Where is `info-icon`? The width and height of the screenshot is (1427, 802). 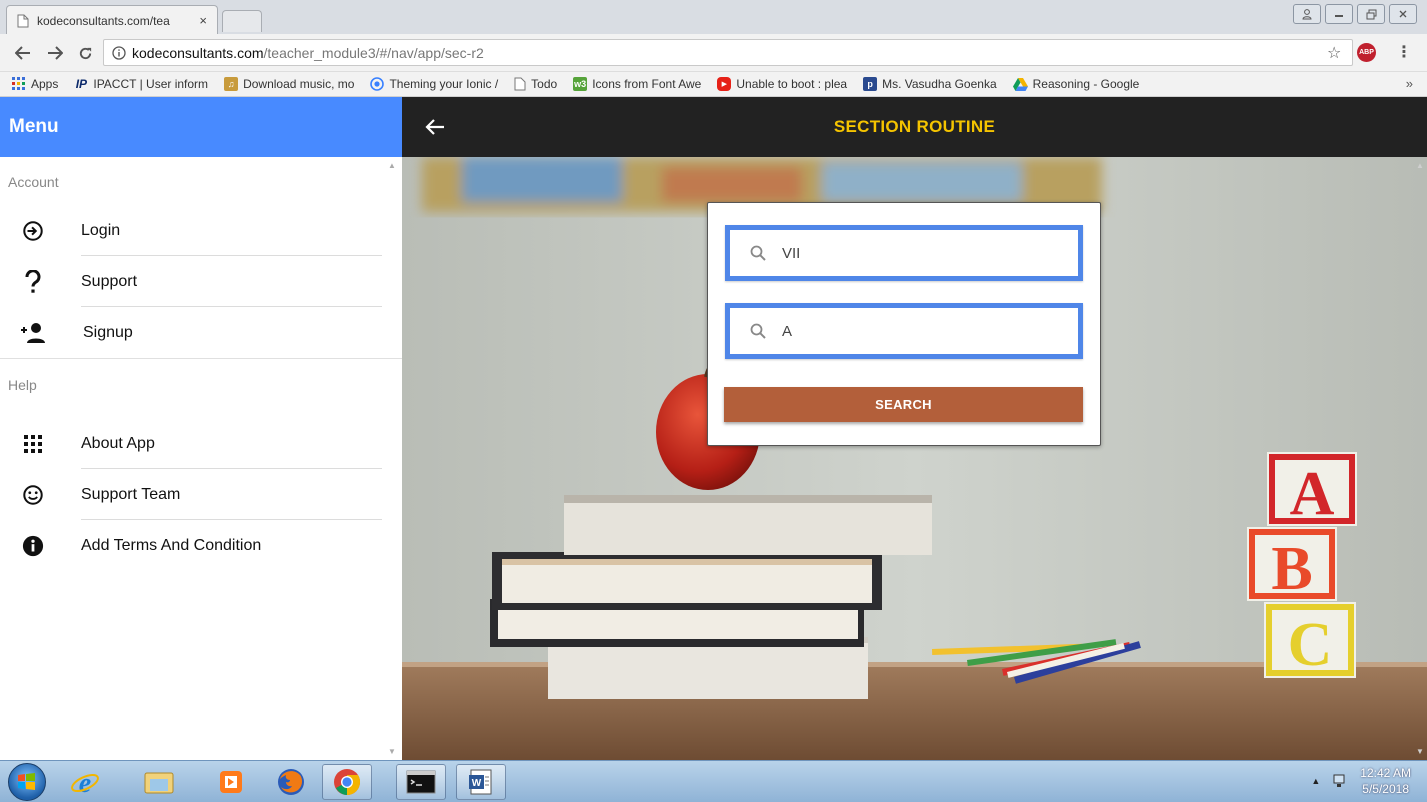 info-icon is located at coordinates (33, 546).